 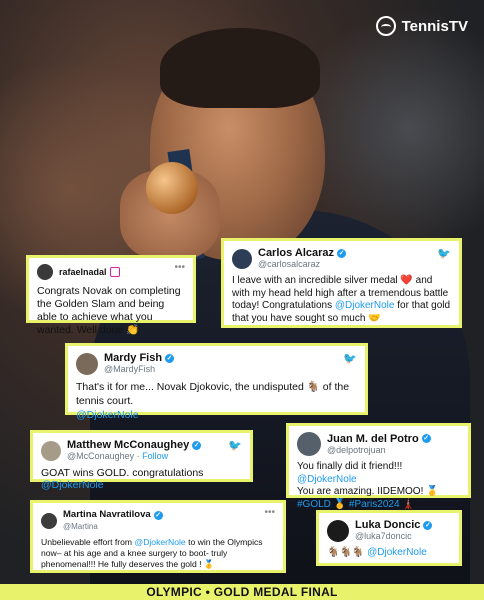 What do you see at coordinates (385, 26) in the screenshot?
I see `tennis-ball-icon` at bounding box center [385, 26].